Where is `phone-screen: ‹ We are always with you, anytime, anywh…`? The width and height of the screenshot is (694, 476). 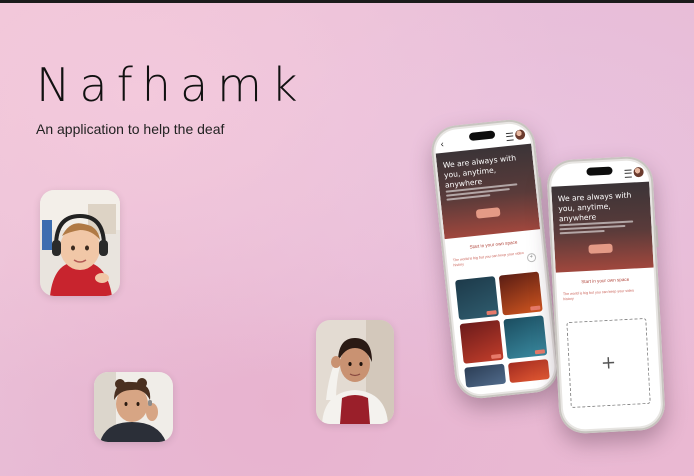
phone-screen: ‹ We are always with you, anytime, anywh… is located at coordinates (495, 259).